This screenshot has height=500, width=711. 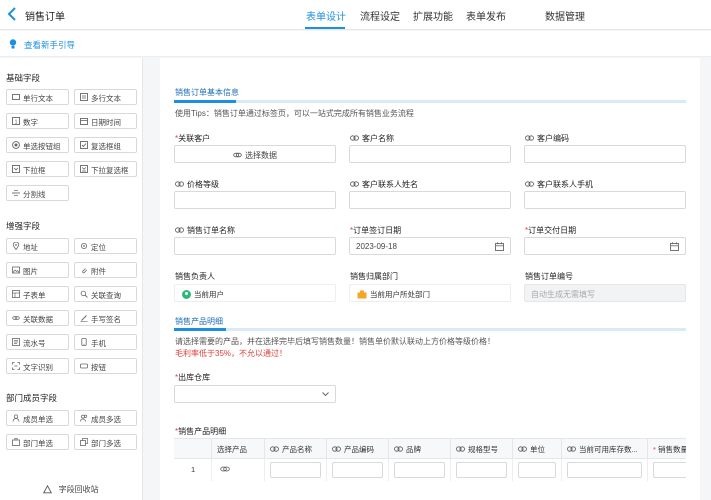 What do you see at coordinates (84, 246) in the screenshot?
I see `locate-icon` at bounding box center [84, 246].